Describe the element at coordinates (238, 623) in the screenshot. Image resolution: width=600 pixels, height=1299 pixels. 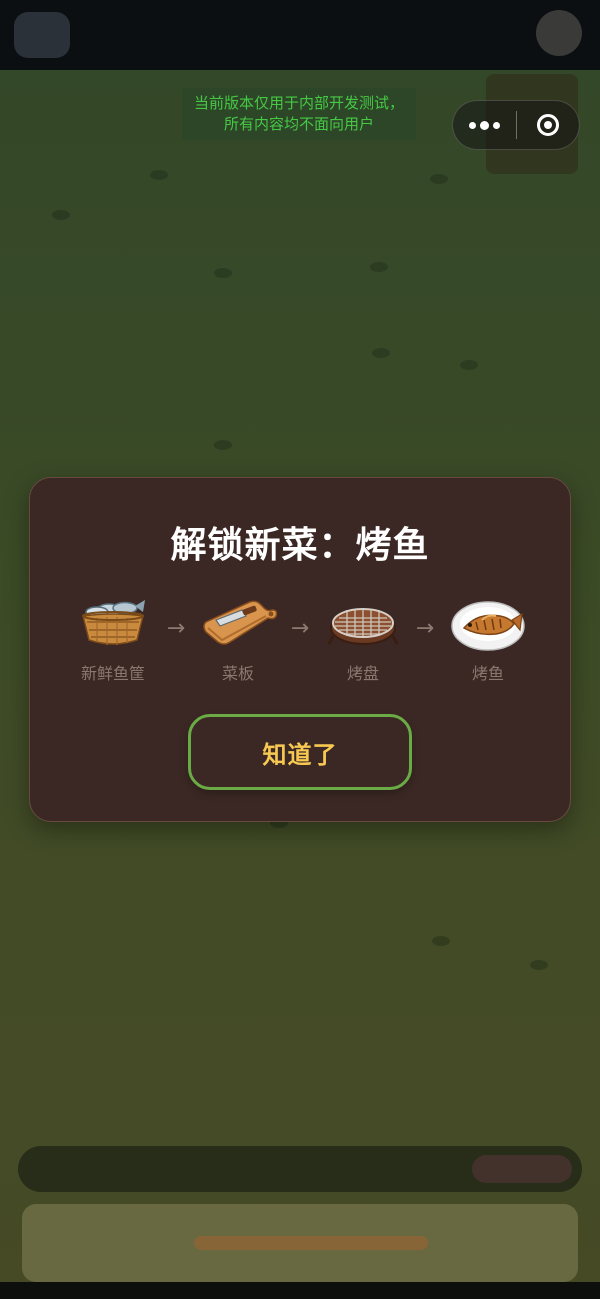
I see `cutting-board-icon` at that location.